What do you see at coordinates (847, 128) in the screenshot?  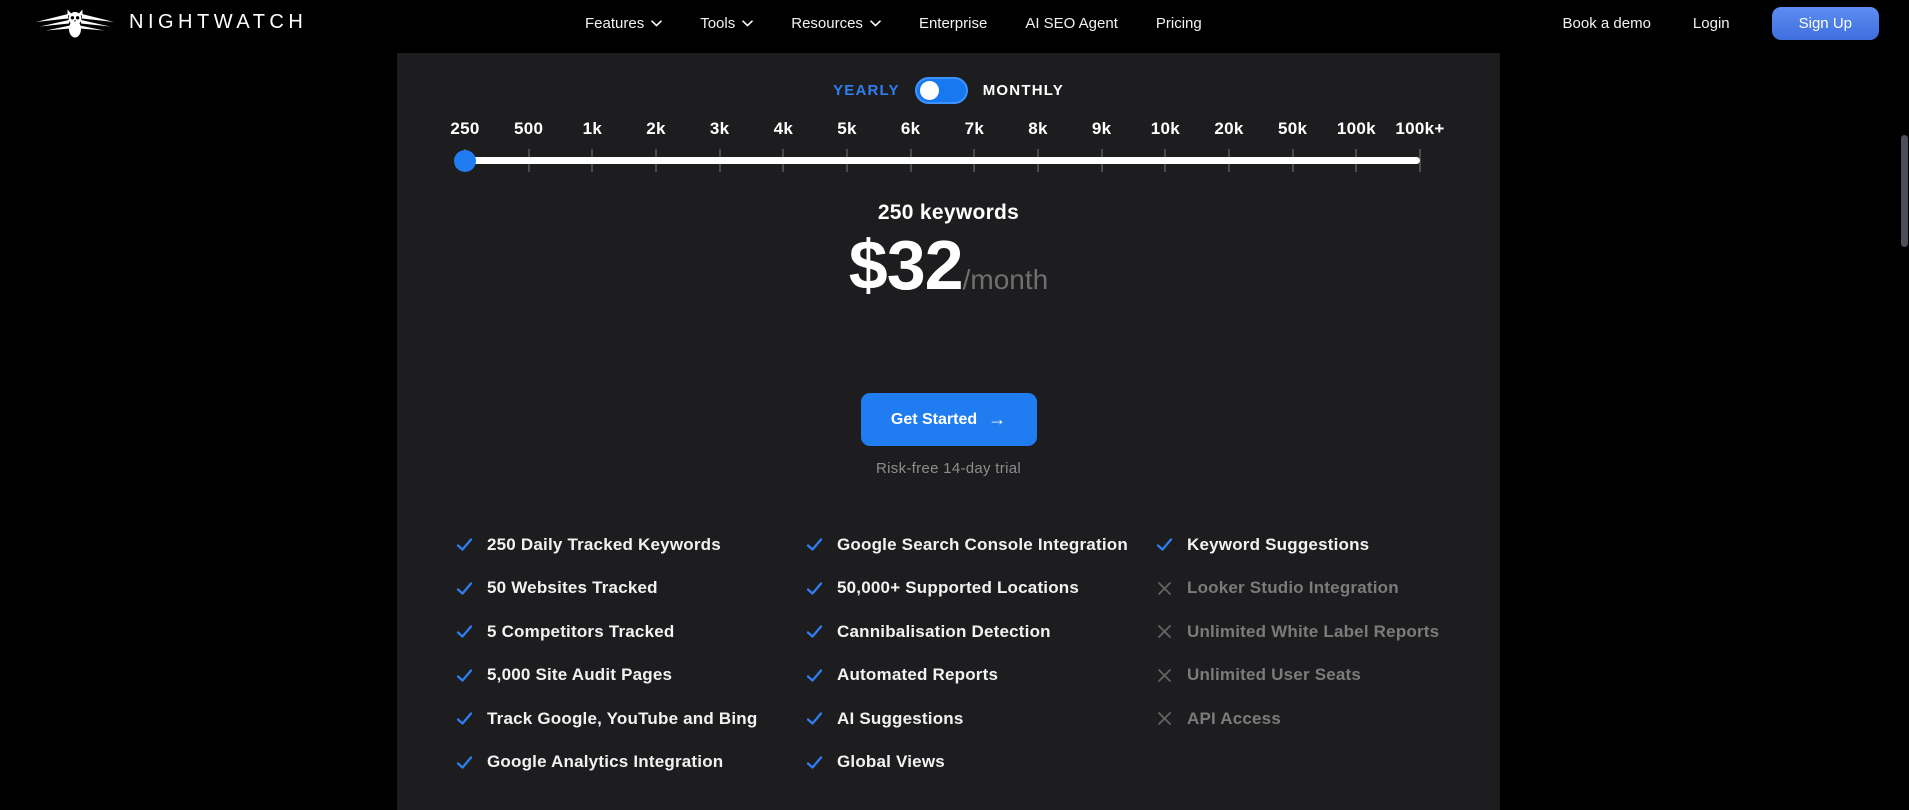 I see `slider-stop-label: 5k` at bounding box center [847, 128].